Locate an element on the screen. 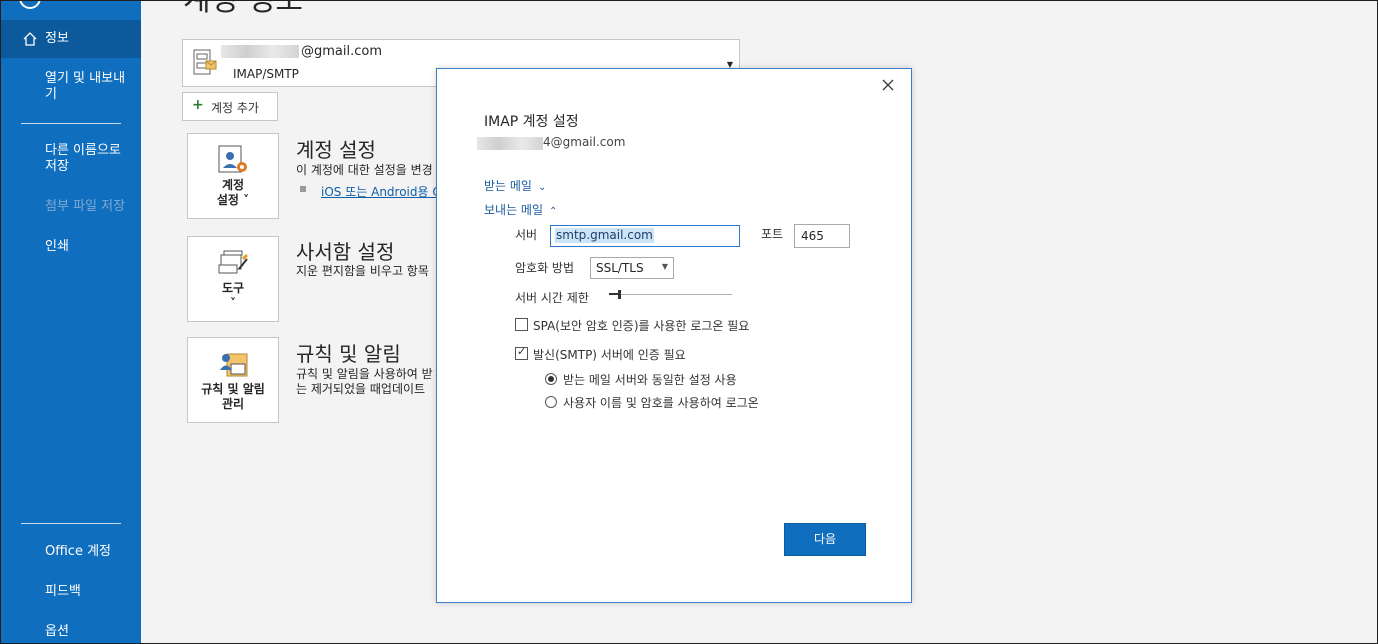 The image size is (1378, 644). checkmark-icon: ✓ is located at coordinates (522, 351).